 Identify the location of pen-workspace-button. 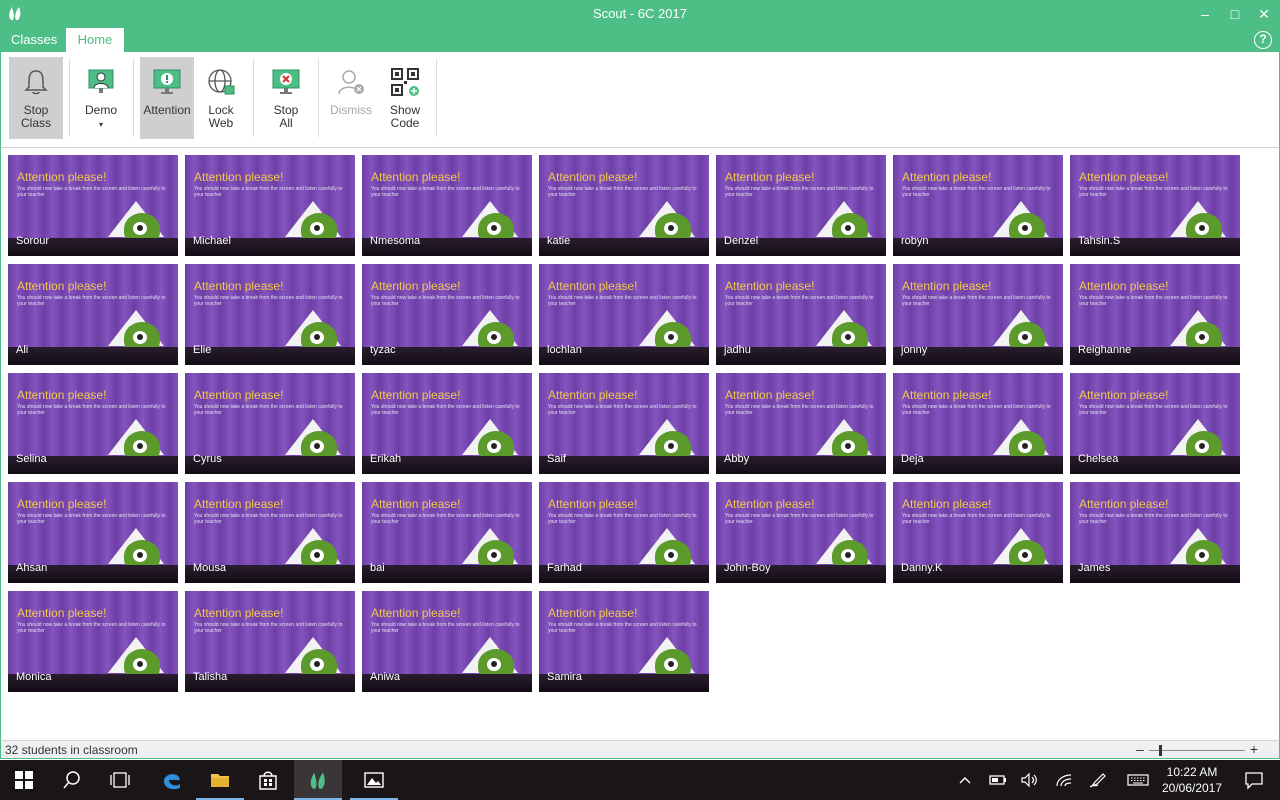
(1098, 780).